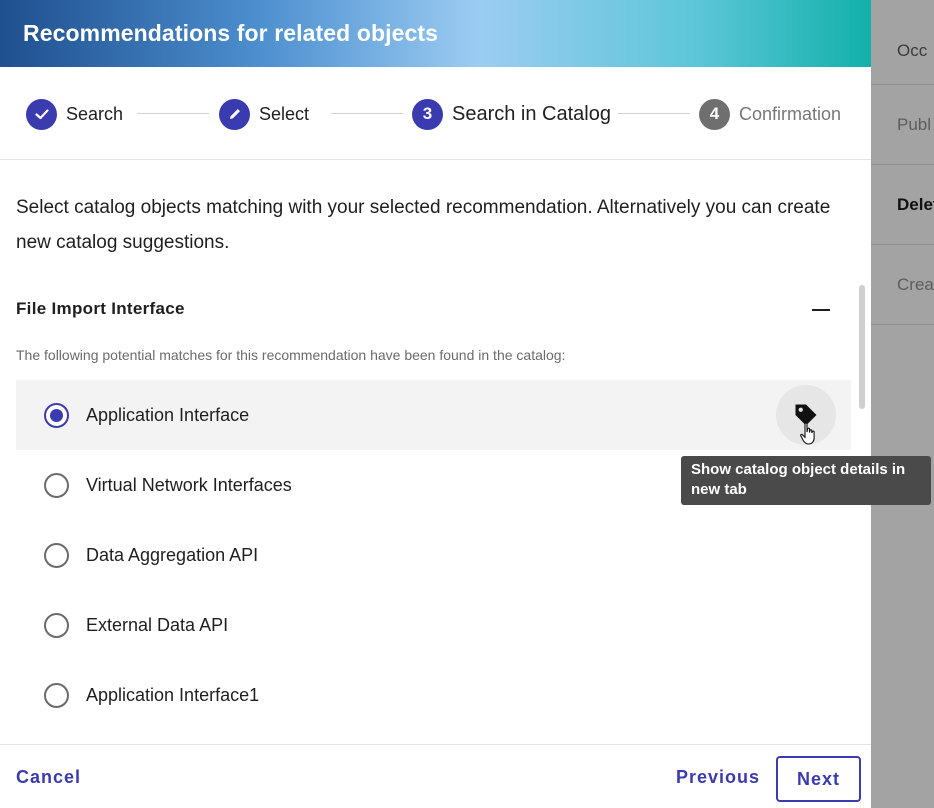 The width and height of the screenshot is (934, 808). What do you see at coordinates (790, 113) in the screenshot?
I see `step-label: Confirmation` at bounding box center [790, 113].